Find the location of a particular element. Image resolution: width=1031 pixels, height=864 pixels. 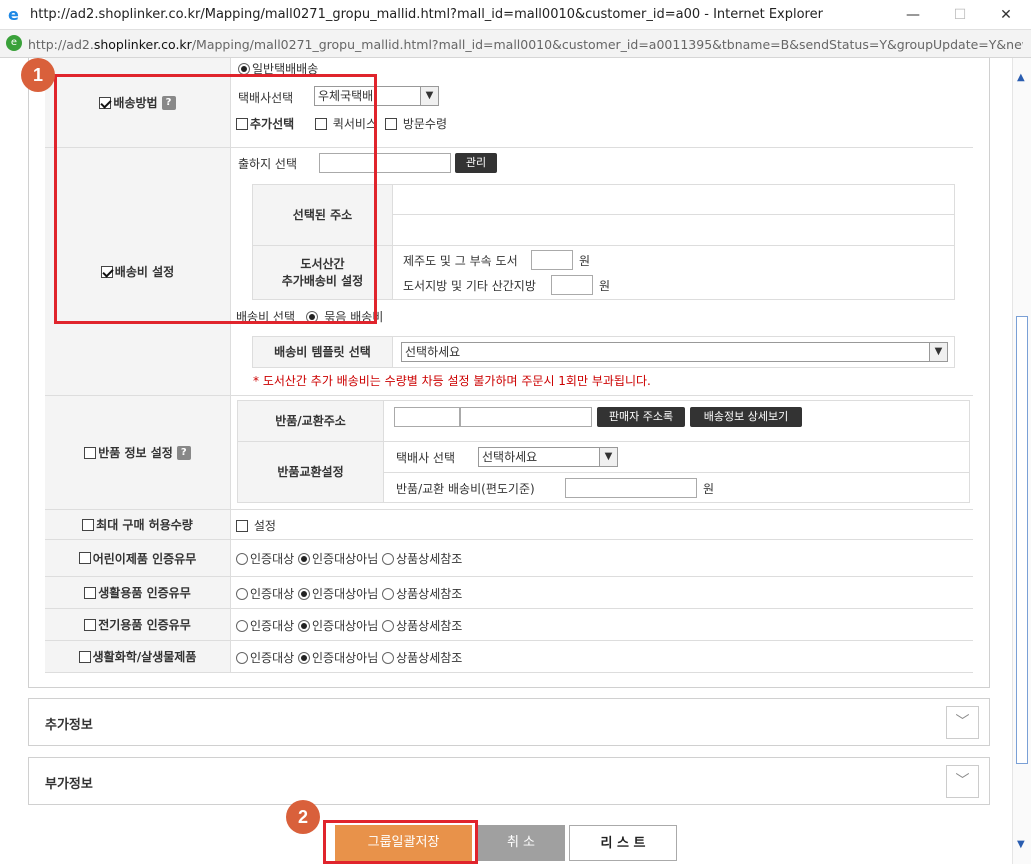

scroll-up-icon: ▲ is located at coordinates (1021, 77).